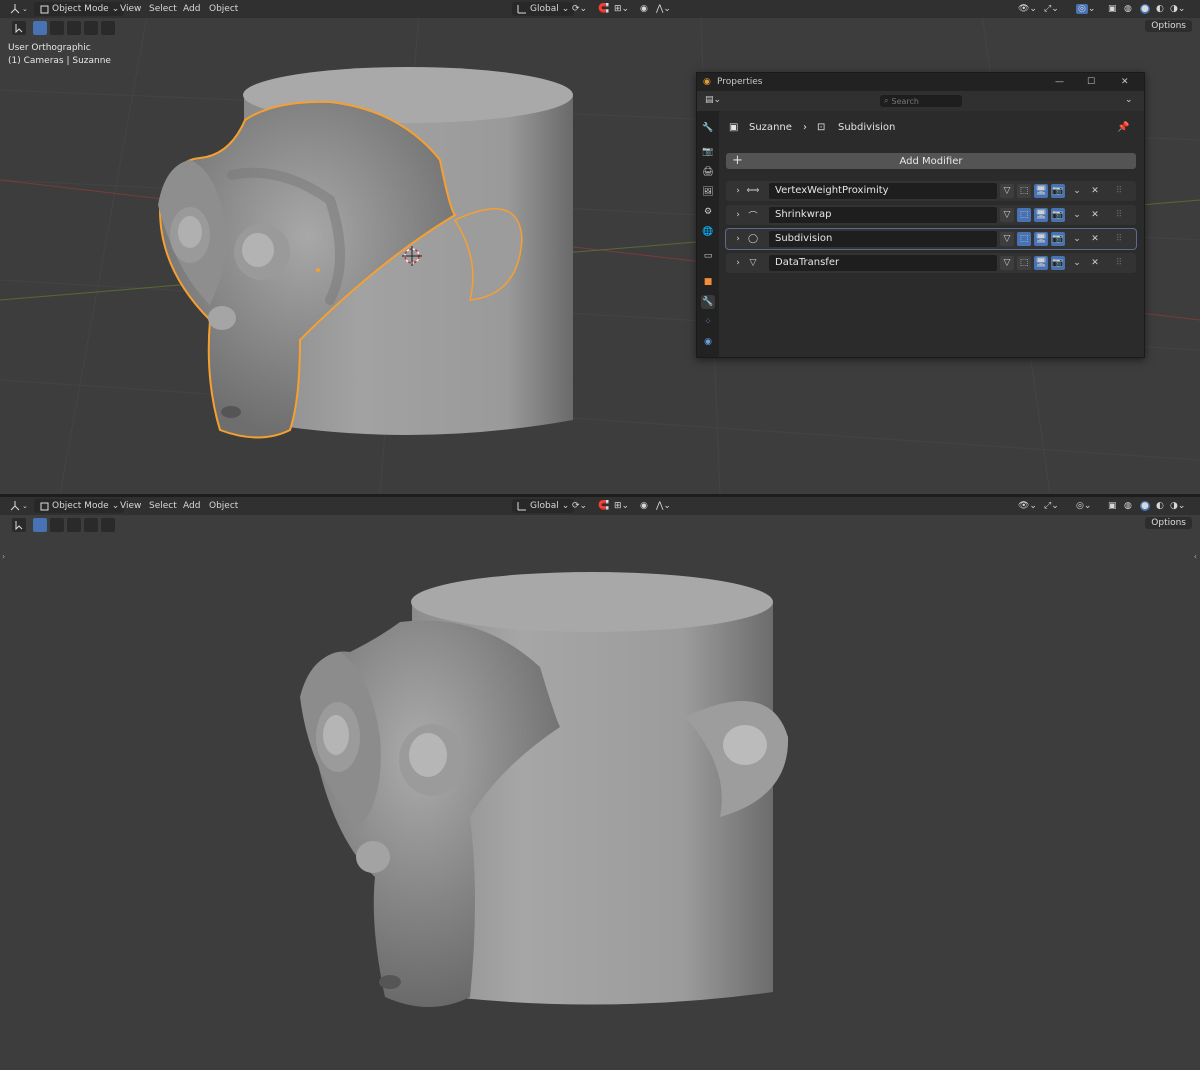 This screenshot has width=1200, height=1070. What do you see at coordinates (1195, 556) in the screenshot?
I see `n-panel-toggle-icon: ‹` at bounding box center [1195, 556].